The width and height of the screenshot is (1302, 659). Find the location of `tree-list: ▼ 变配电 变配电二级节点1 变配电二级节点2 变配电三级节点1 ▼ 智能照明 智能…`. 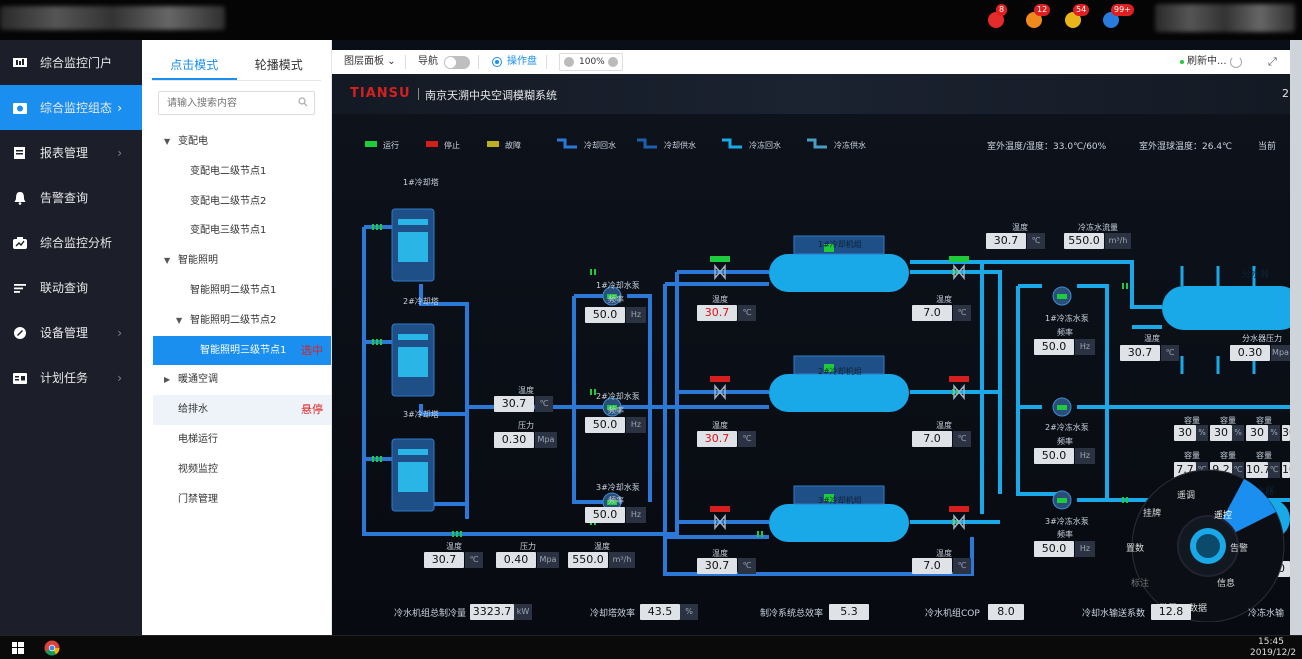

tree-list: ▼ 变配电 变配电二级节点1 变配电二级节点2 变配电三级节点1 ▼ 智能照明 智能… is located at coordinates (236, 320).